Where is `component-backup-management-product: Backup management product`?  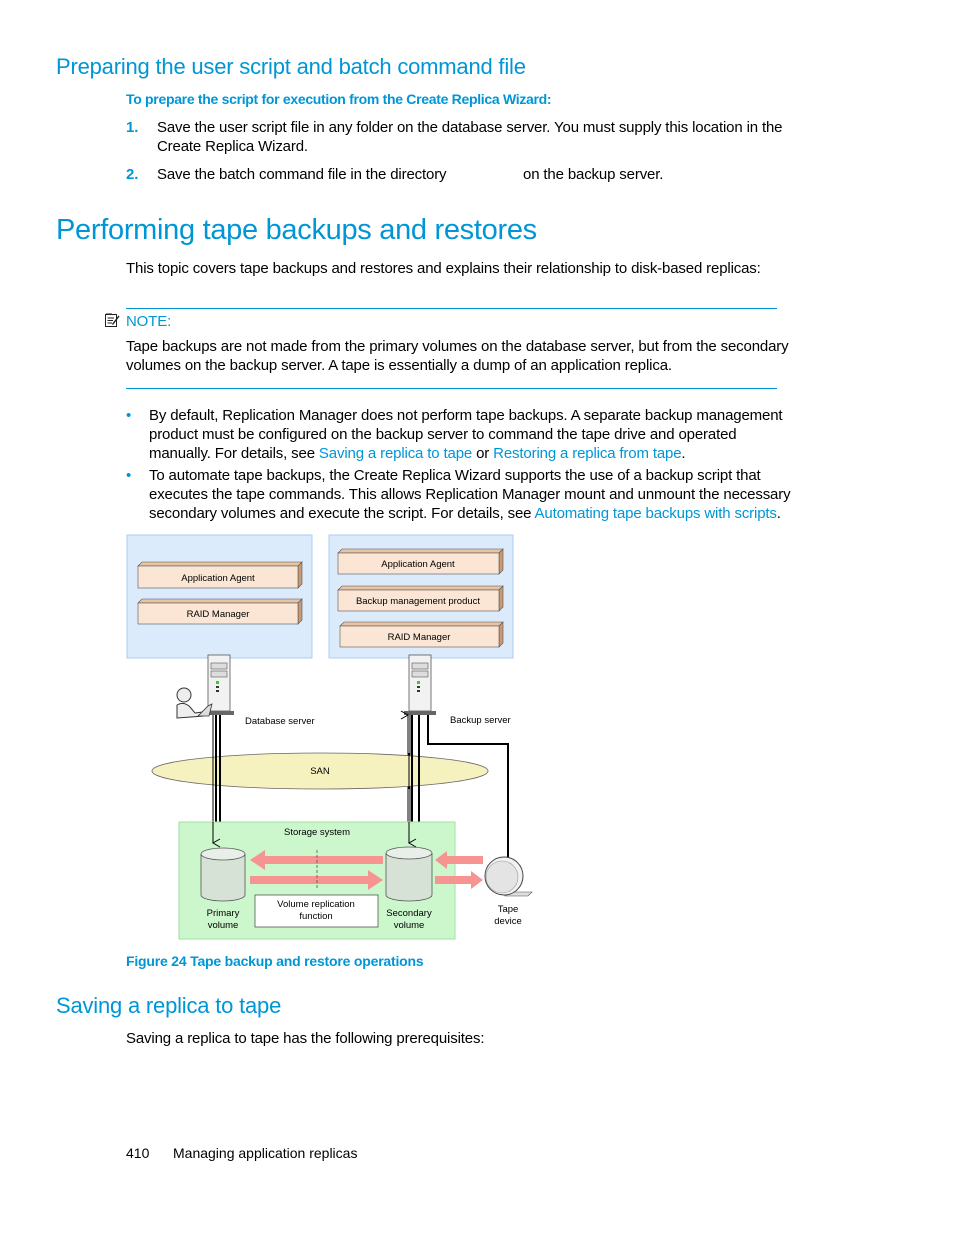
component-backup-management-product: Backup management product is located at coordinates (420, 598).